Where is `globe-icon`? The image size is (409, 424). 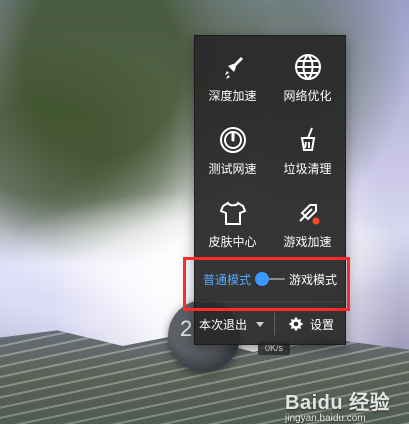
globe-icon is located at coordinates (307, 67).